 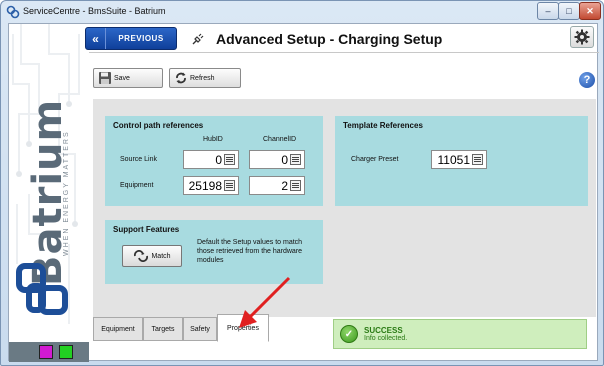 I want to click on double-chevron-left-icon: «, so click(x=96, y=38).